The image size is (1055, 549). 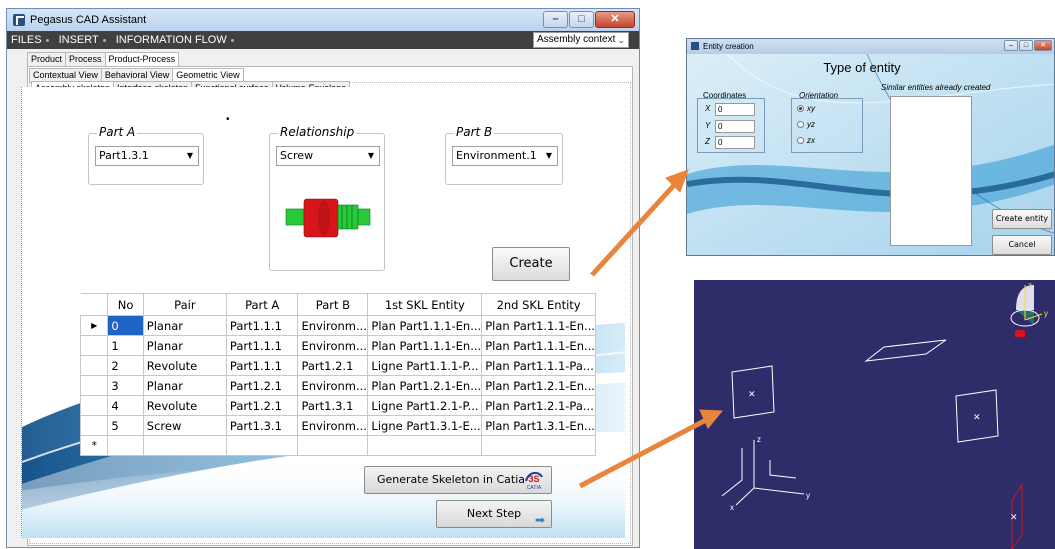 I want to click on col-header-no: No, so click(x=125, y=304).